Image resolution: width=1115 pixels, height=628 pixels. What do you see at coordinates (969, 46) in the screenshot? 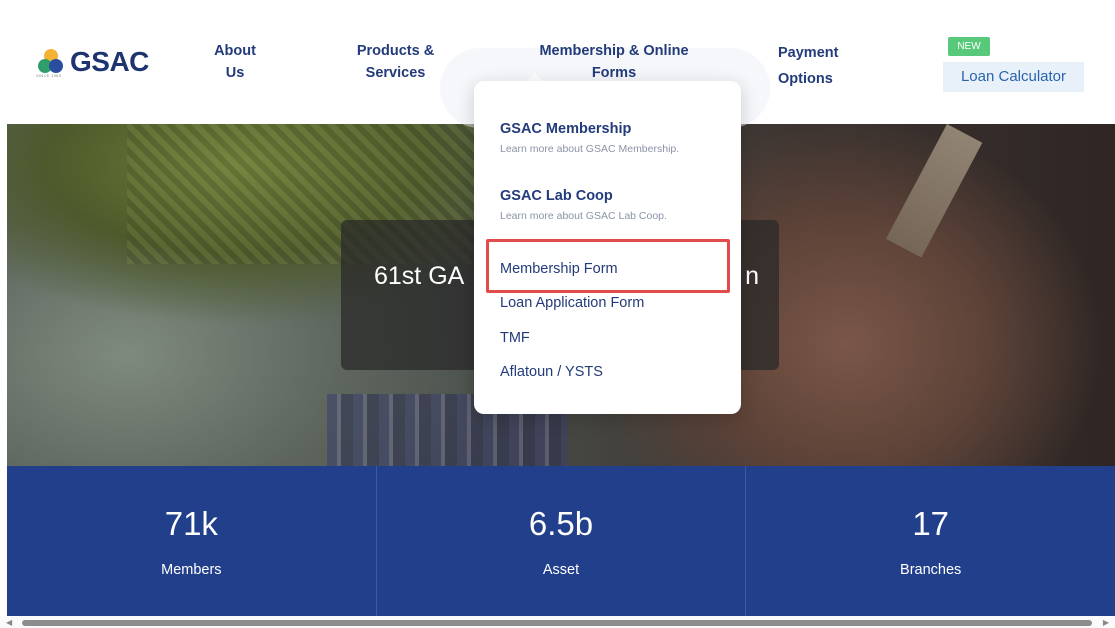
I see `new-badge: NEW` at bounding box center [969, 46].